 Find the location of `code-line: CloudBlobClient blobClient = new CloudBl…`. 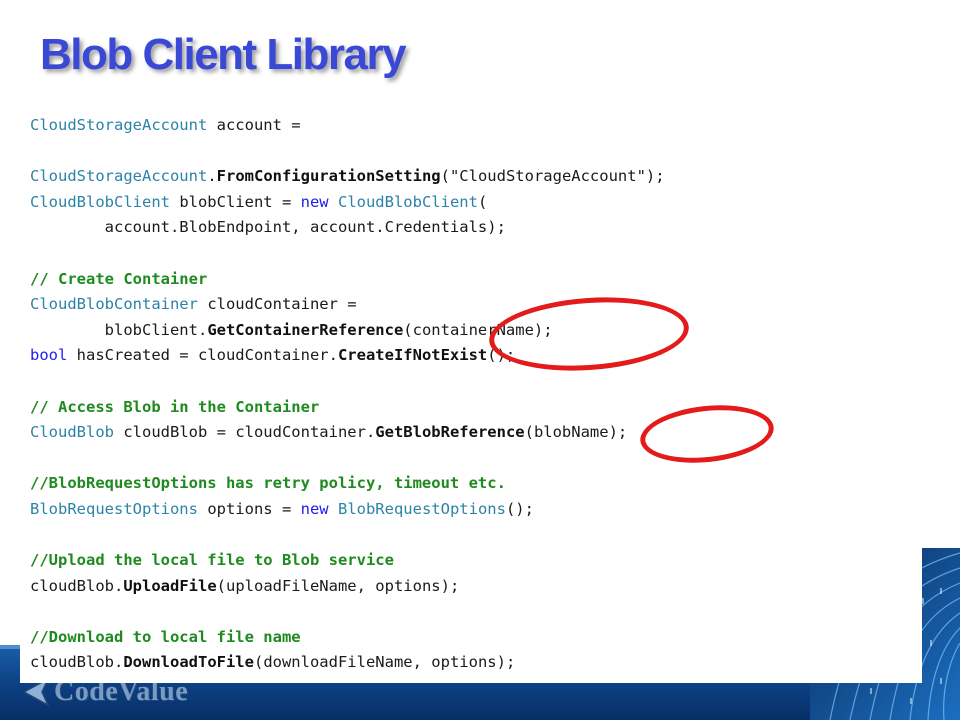

code-line: CloudBlobClient blobClient = new CloudBl… is located at coordinates (347, 203).